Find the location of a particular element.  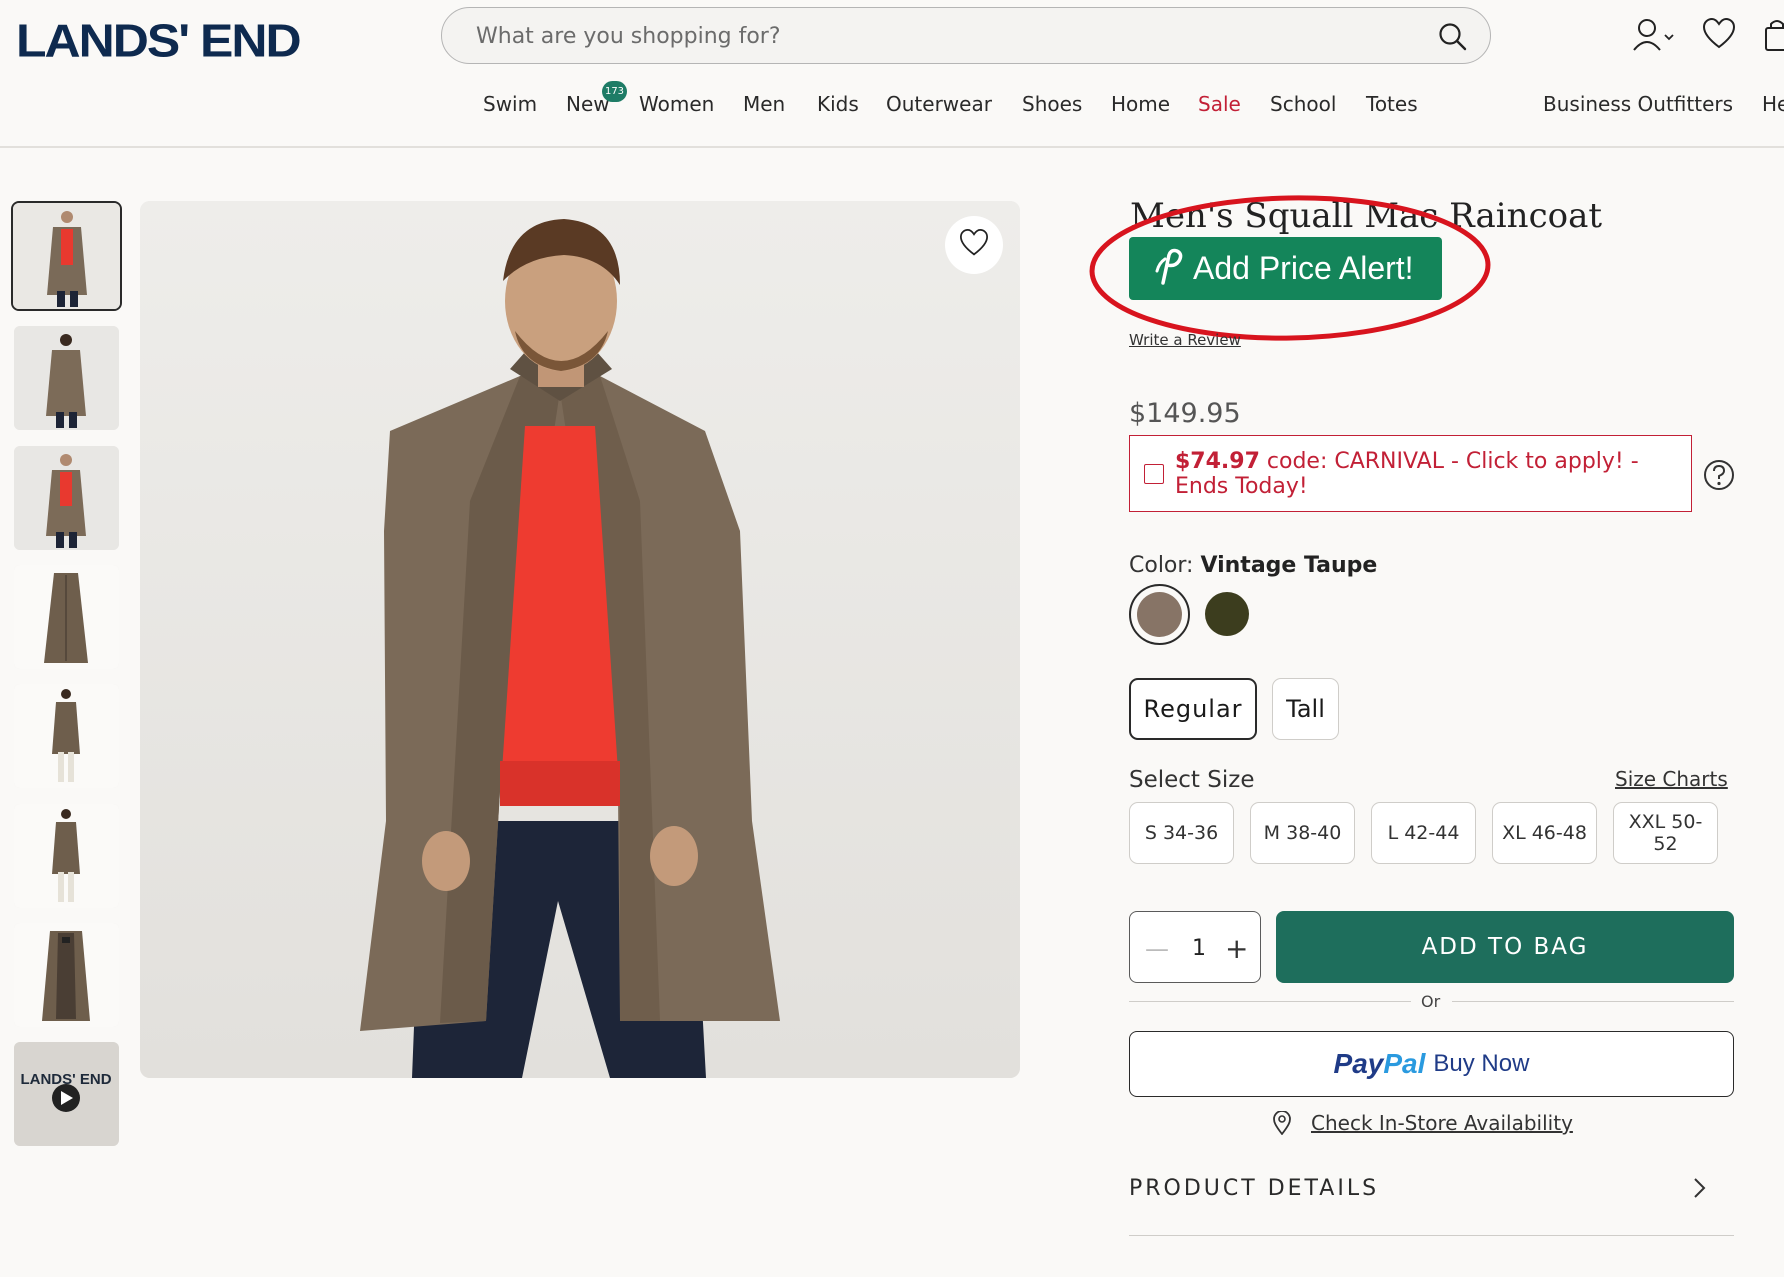

nav-home: Home is located at coordinates (1140, 104).